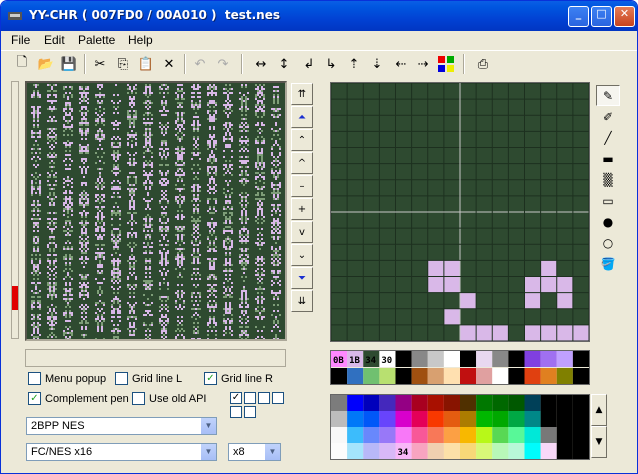 Image resolution: width=638 pixels, height=474 pixels. What do you see at coordinates (261, 64) in the screenshot?
I see `flip-horizontal-icon: ↔` at bounding box center [261, 64].